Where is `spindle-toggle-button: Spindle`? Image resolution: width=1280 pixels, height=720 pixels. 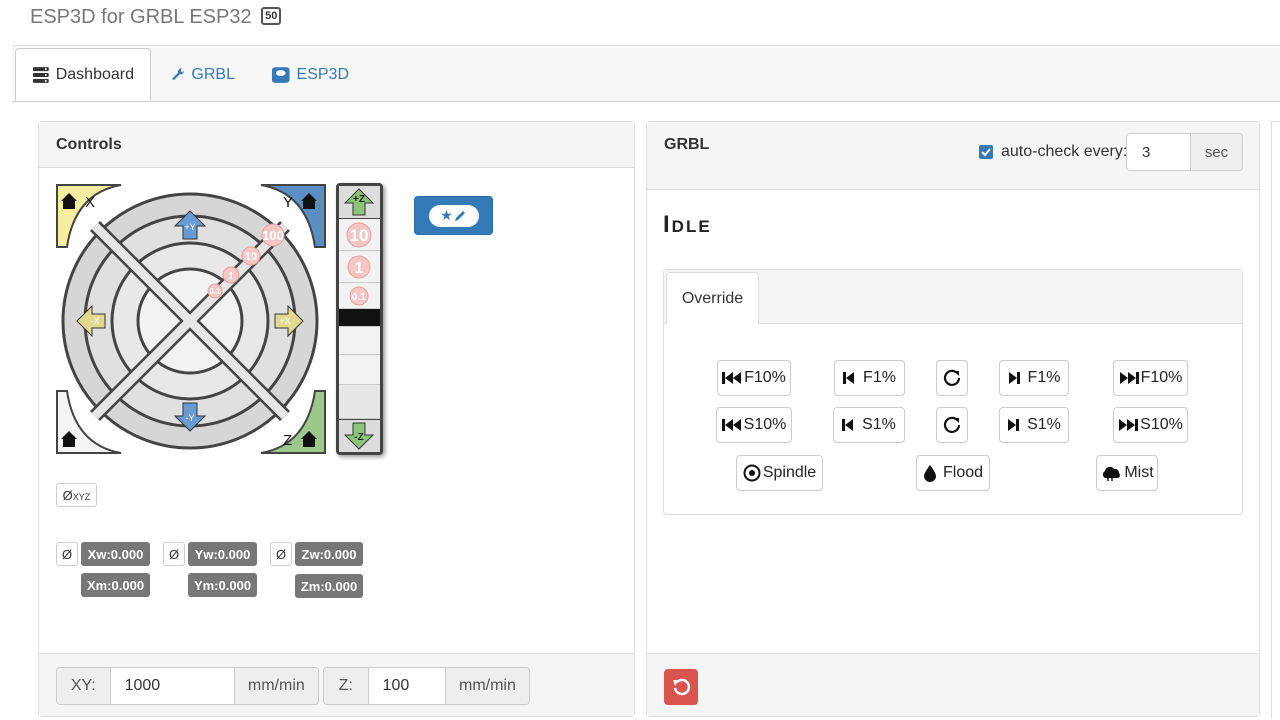 spindle-toggle-button: Spindle is located at coordinates (779, 473).